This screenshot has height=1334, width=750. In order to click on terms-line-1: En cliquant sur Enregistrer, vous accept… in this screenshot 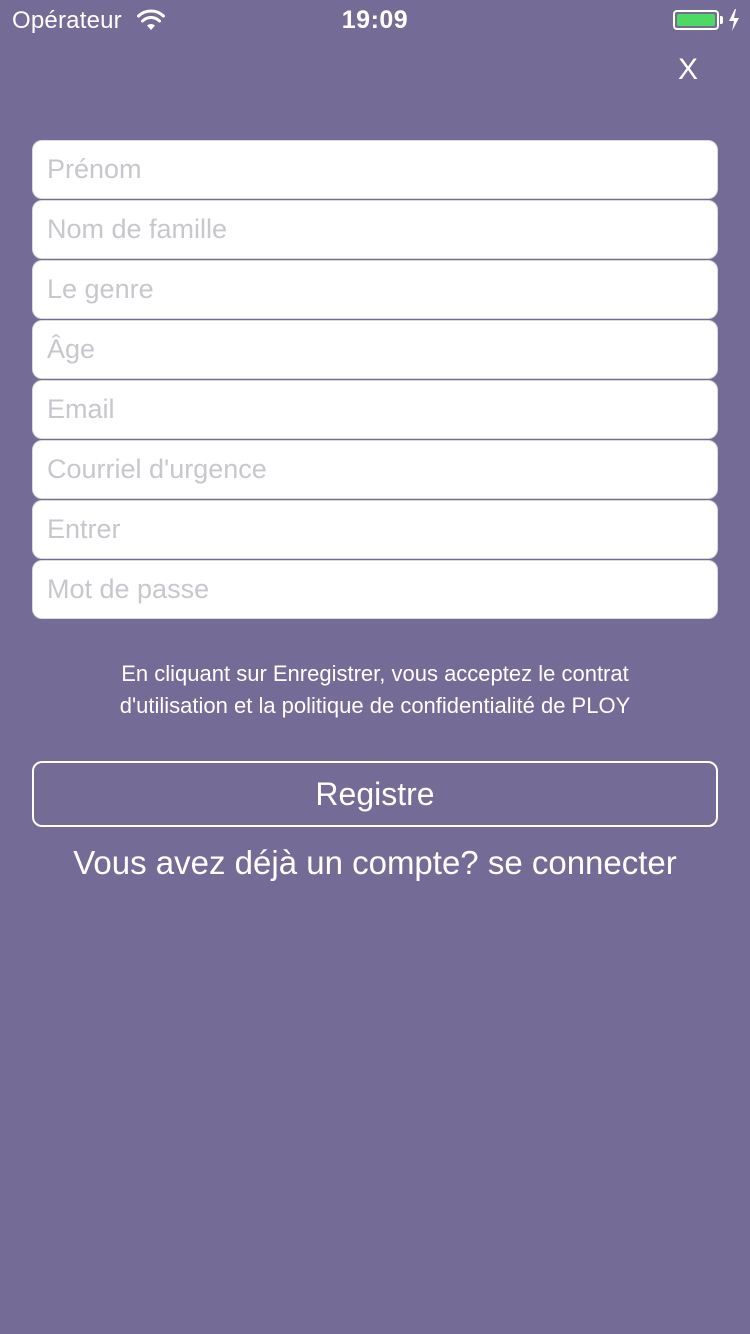, I will do `click(375, 673)`.